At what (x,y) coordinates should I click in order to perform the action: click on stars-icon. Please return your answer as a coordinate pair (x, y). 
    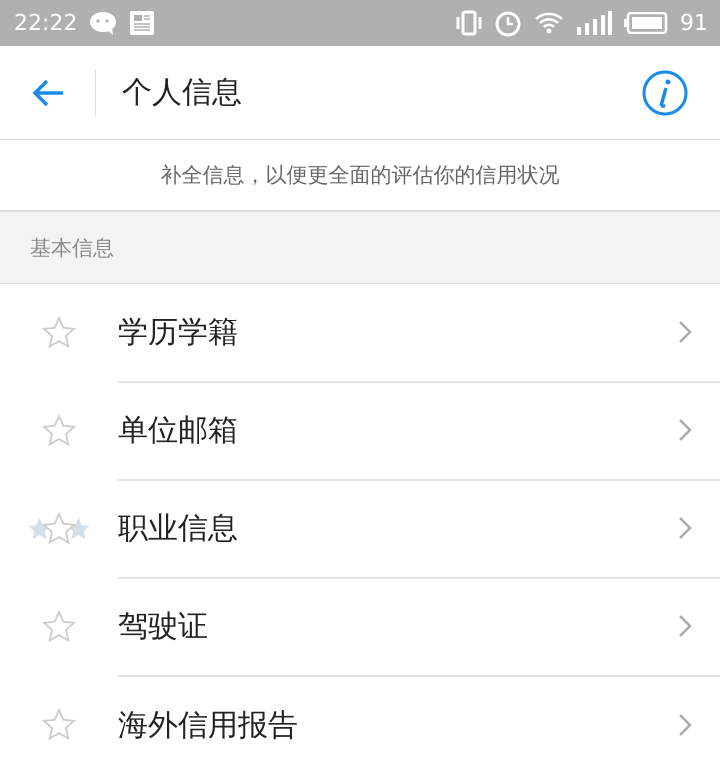
    Looking at the image, I should click on (59, 529).